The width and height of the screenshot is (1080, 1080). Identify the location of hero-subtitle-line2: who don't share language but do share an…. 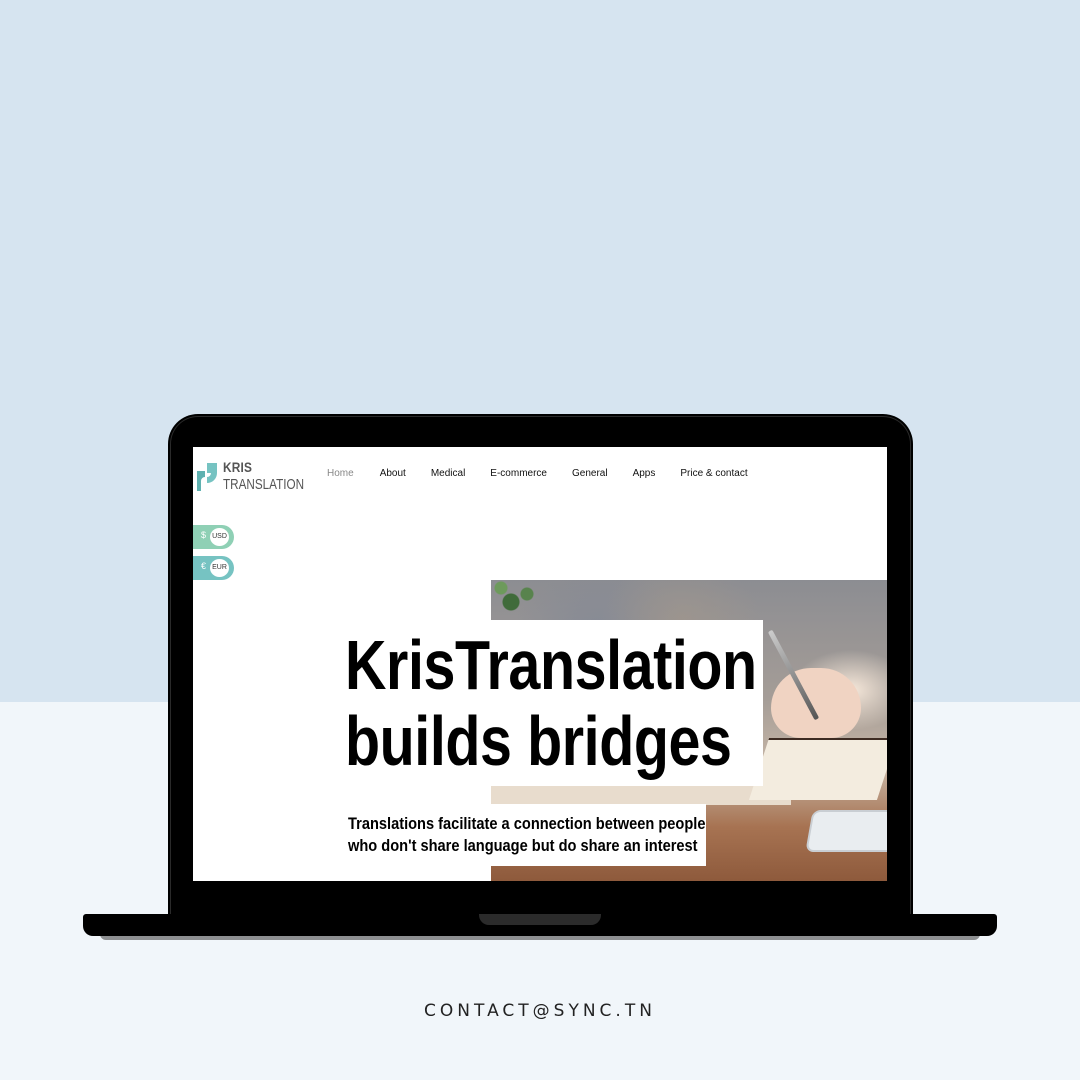
(523, 845).